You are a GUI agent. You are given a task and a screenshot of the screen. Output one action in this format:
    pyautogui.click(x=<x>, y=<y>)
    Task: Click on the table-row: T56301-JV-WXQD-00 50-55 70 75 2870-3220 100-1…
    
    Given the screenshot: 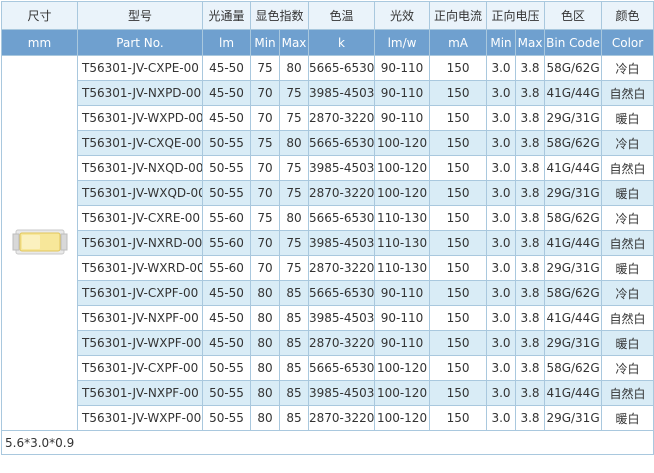 What is the action you would take?
    pyautogui.click(x=328, y=193)
    